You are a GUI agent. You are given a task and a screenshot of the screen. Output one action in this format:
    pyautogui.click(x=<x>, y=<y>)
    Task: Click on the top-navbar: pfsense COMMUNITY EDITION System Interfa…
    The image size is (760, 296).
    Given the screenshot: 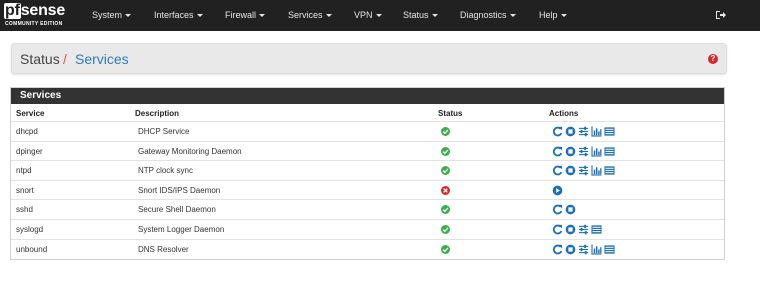 What is the action you would take?
    pyautogui.click(x=380, y=15)
    